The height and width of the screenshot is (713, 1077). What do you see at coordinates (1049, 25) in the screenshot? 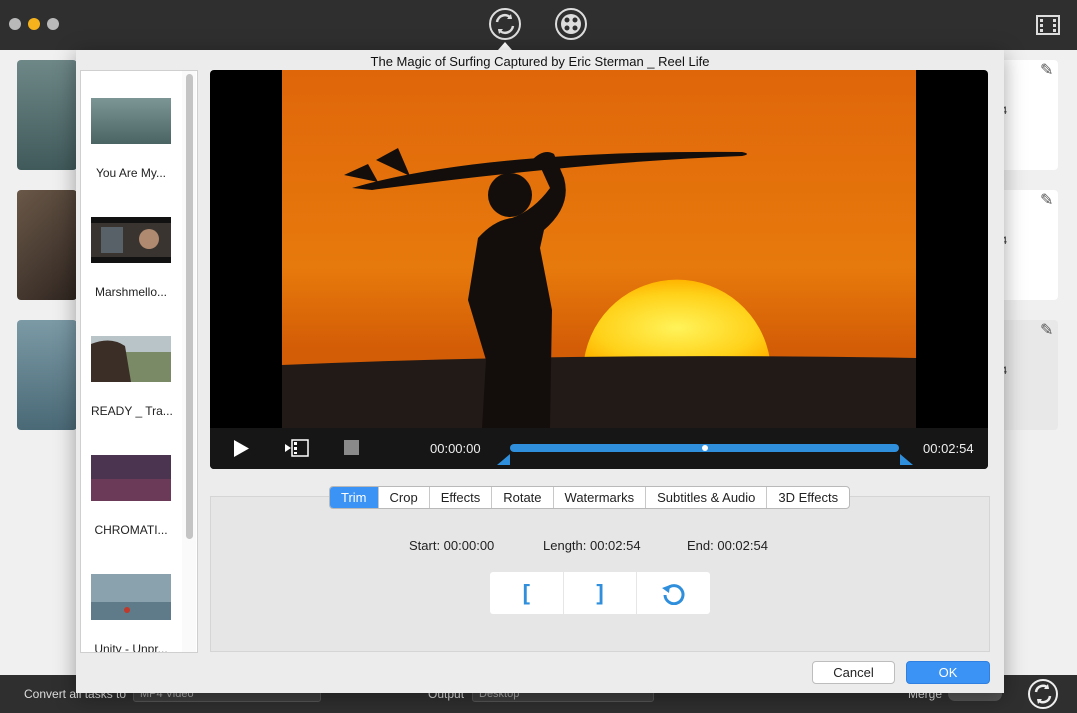
I see `media-browser-icon` at bounding box center [1049, 25].